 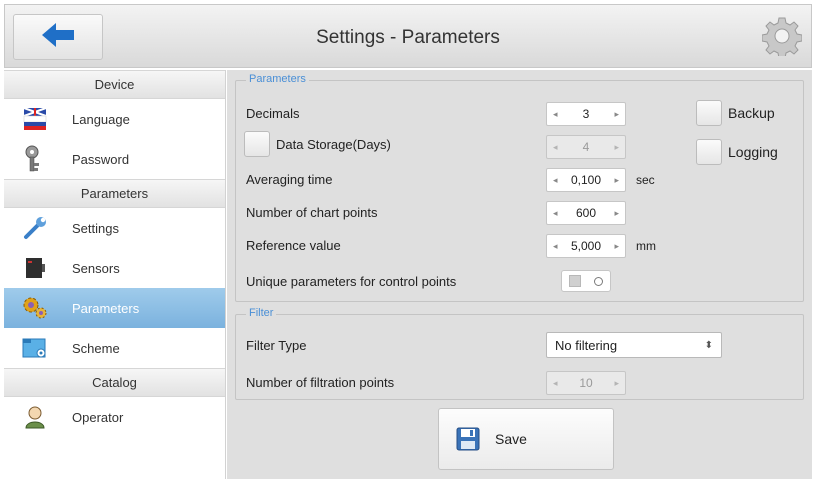 I want to click on sidebar-item-label: Language, so click(x=101, y=119).